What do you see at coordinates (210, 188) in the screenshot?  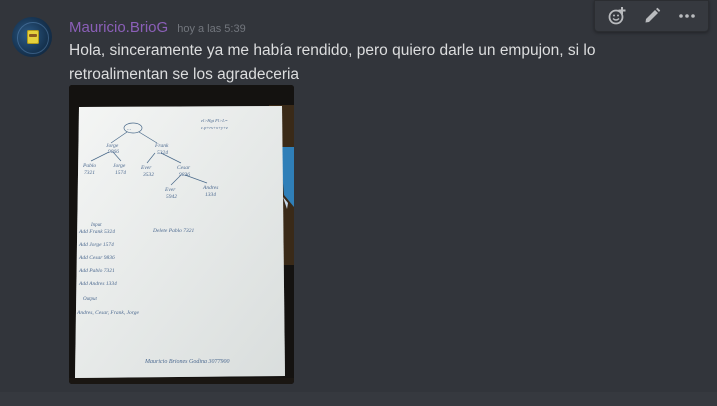 I see `tree-node-label: Andres` at bounding box center [210, 188].